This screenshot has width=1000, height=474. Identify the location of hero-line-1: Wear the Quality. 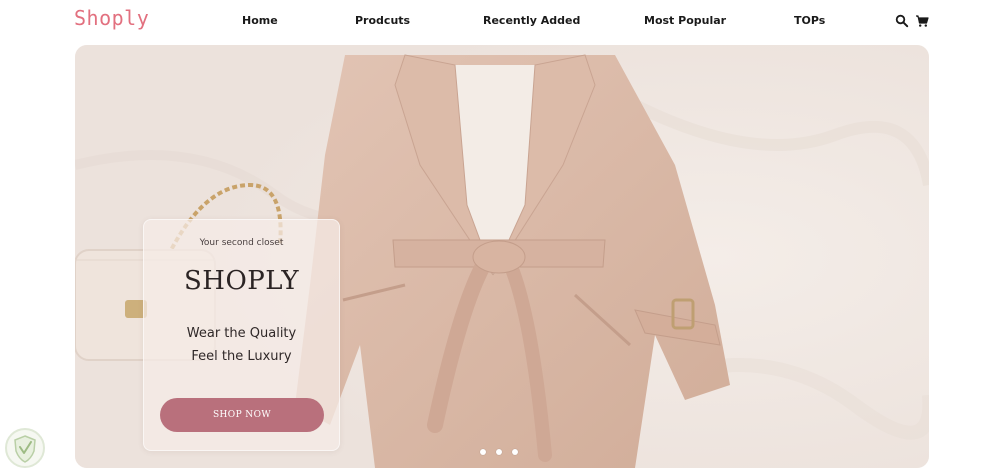
(241, 333).